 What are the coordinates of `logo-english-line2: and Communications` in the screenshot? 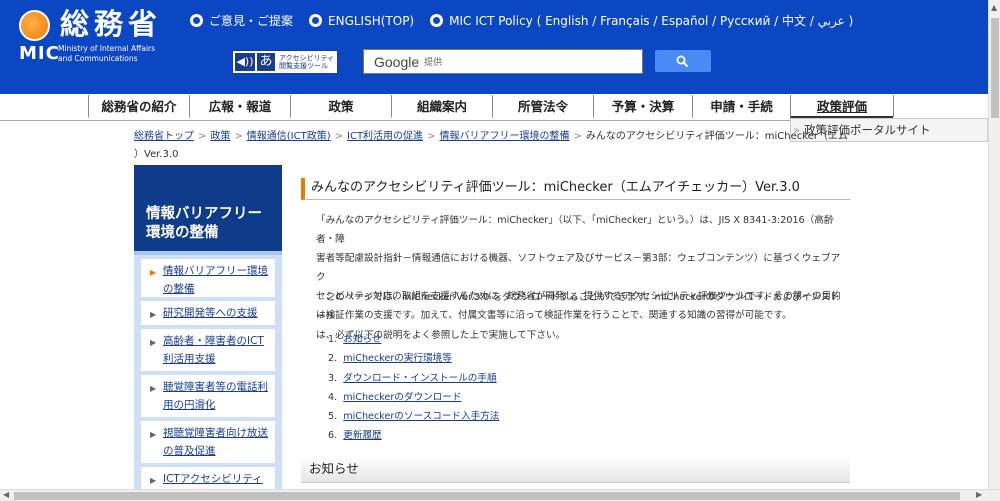 It's located at (98, 58).